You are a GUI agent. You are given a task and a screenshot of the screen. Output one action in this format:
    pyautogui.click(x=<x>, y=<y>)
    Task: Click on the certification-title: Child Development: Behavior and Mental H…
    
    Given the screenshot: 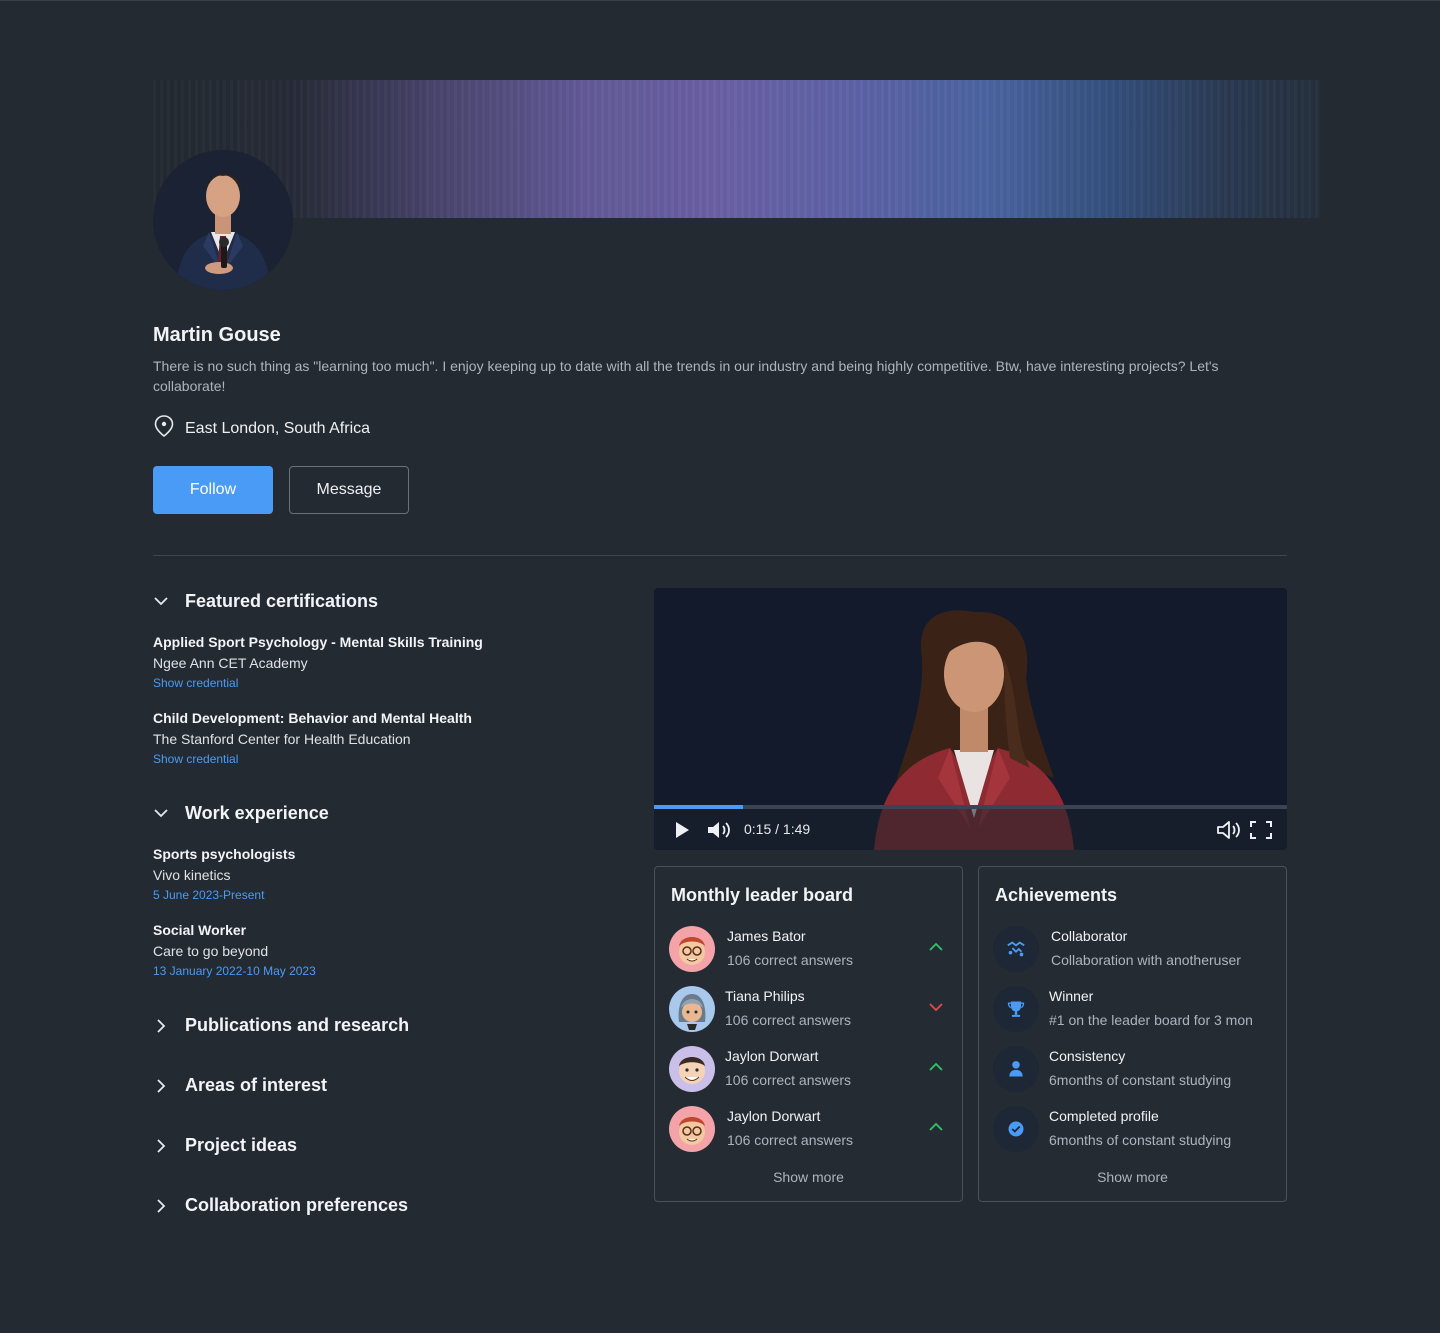 What is the action you would take?
    pyautogui.click(x=312, y=718)
    